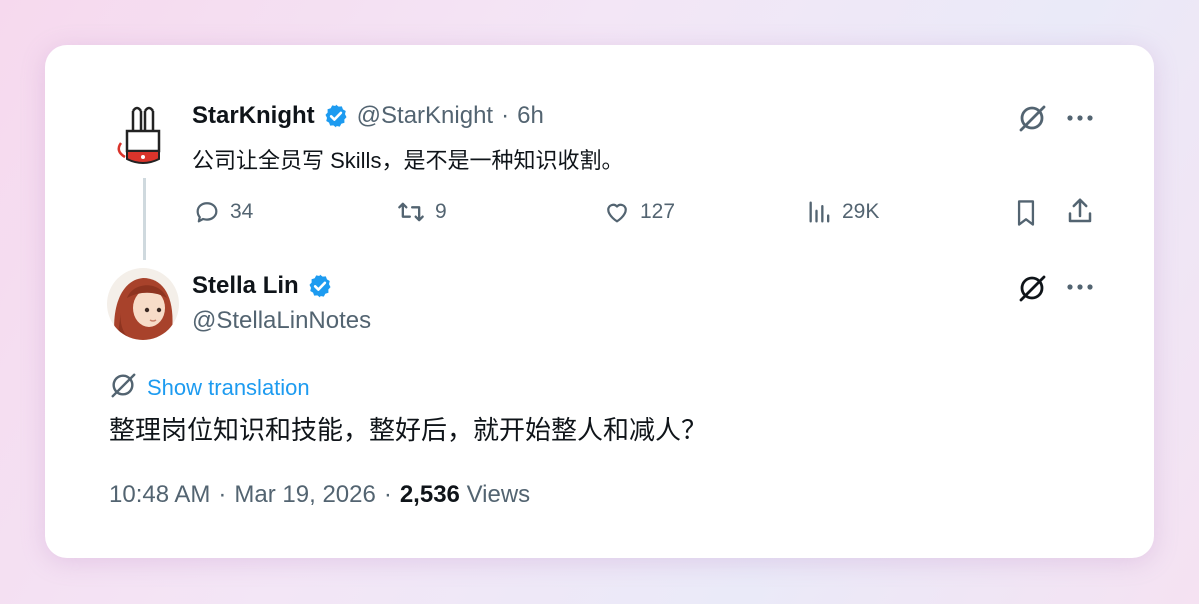 The height and width of the screenshot is (604, 1199). Describe the element at coordinates (245, 286) in the screenshot. I see `author-name: Stella Lin` at that location.